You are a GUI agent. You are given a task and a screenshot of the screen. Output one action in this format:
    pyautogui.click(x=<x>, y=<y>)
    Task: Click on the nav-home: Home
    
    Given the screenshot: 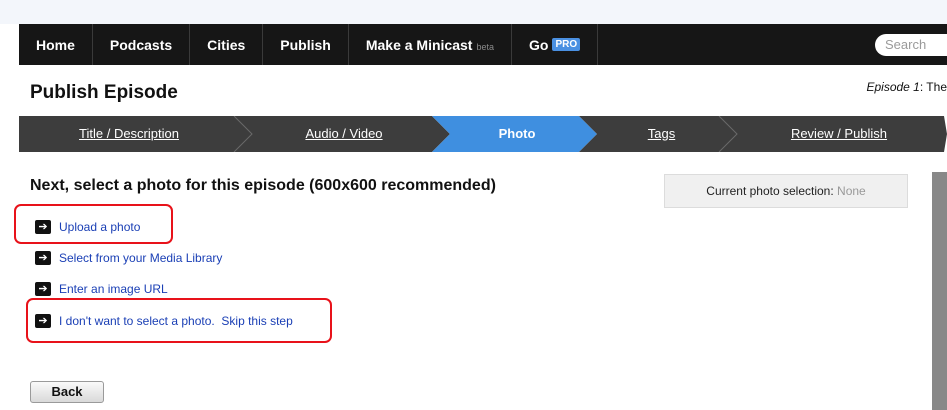 What is the action you would take?
    pyautogui.click(x=56, y=44)
    